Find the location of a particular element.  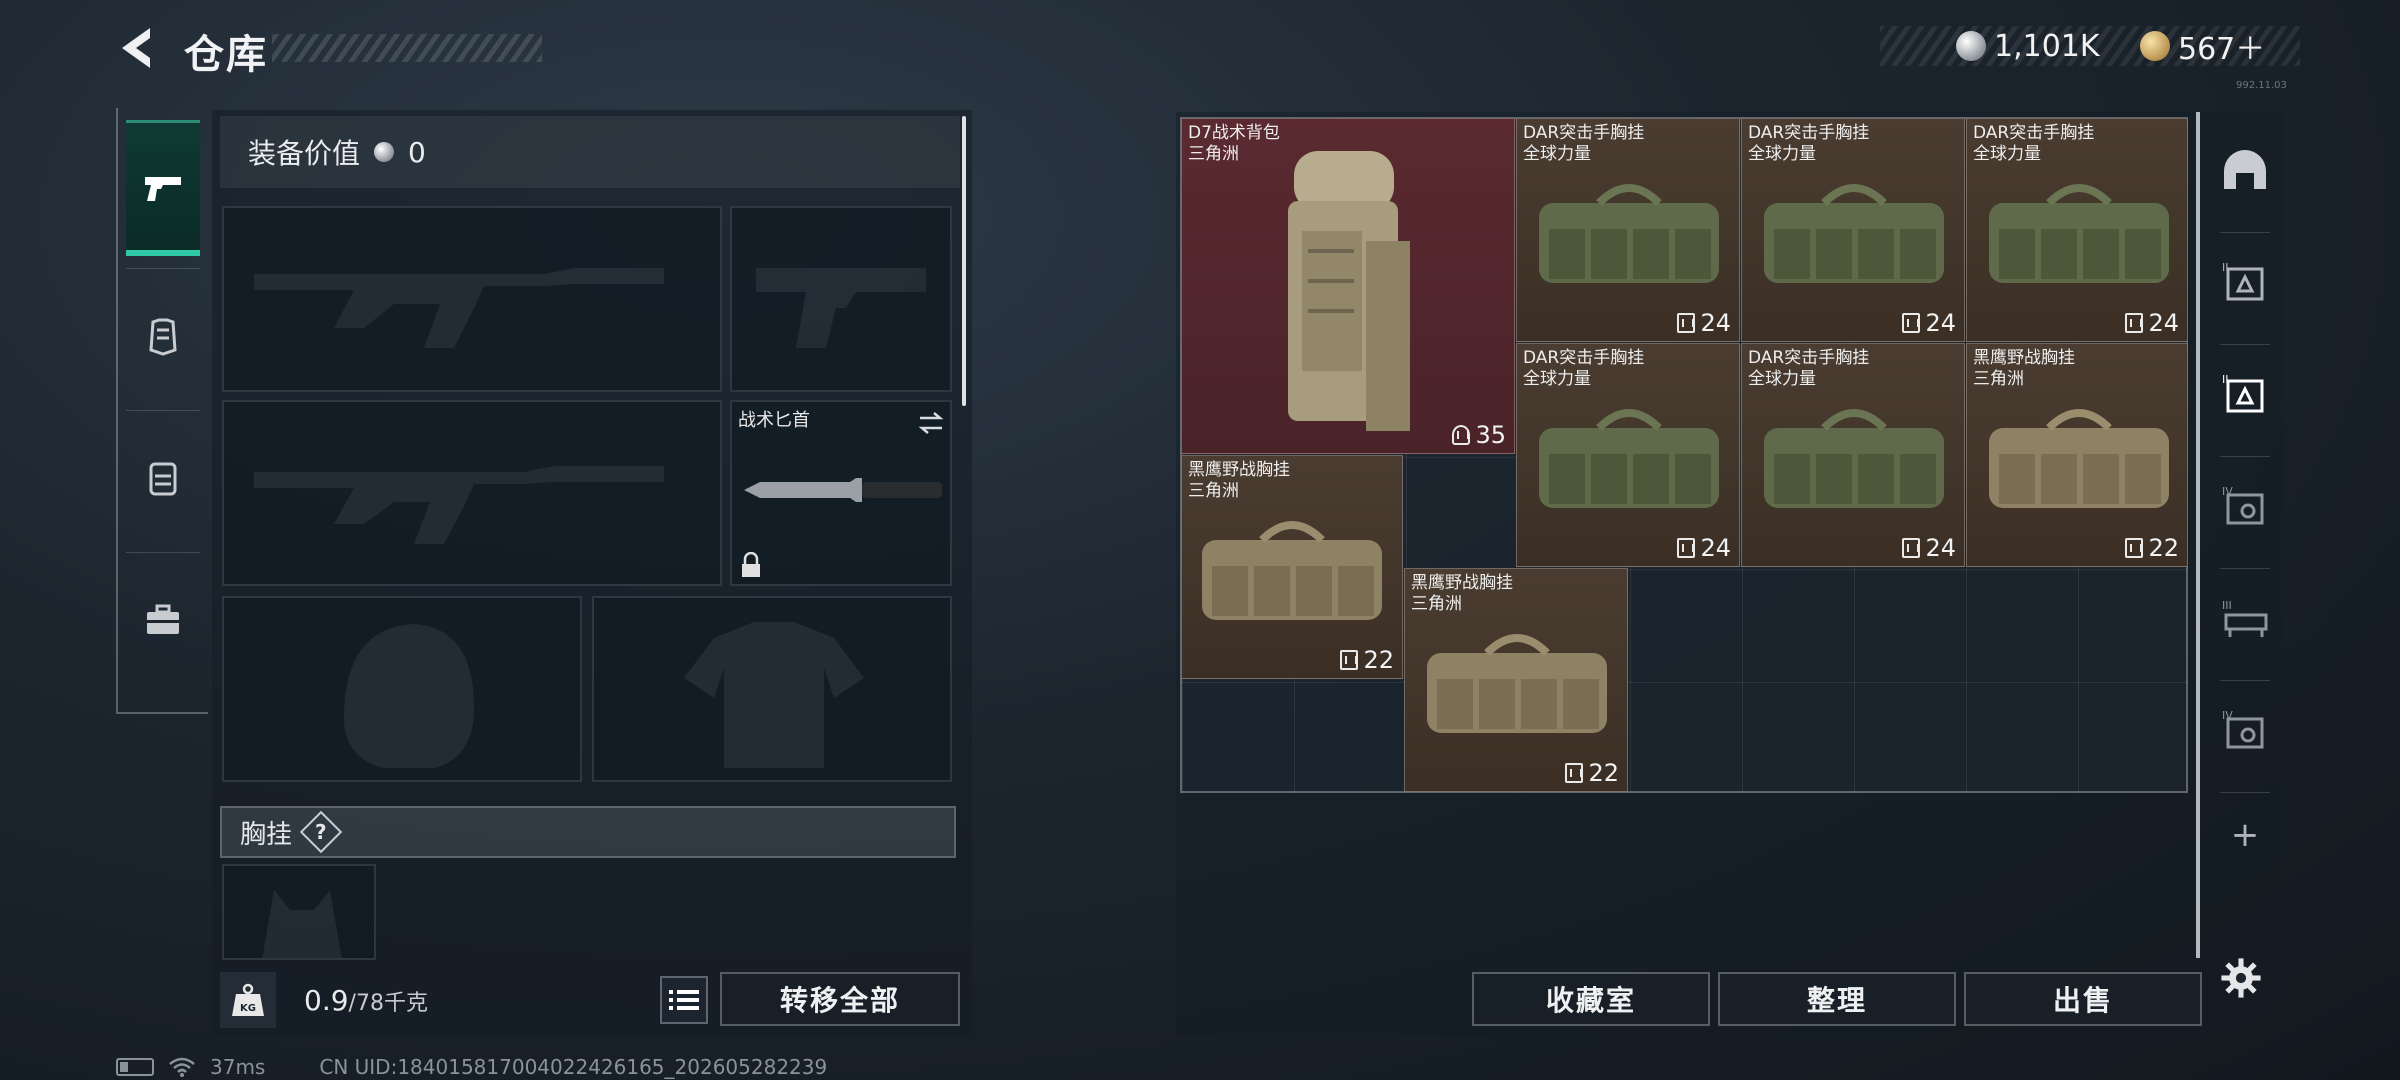

stash-item-backpack: D7战术背包 三角洲 35 is located at coordinates (1348, 286).